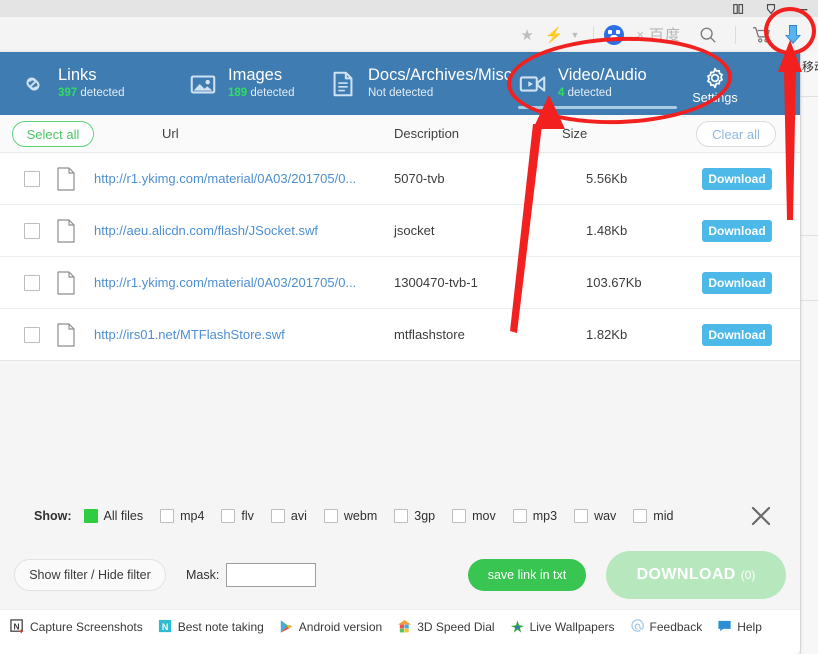  What do you see at coordinates (607, 334) in the screenshot?
I see `row-size: 1.82Kb` at bounding box center [607, 334].